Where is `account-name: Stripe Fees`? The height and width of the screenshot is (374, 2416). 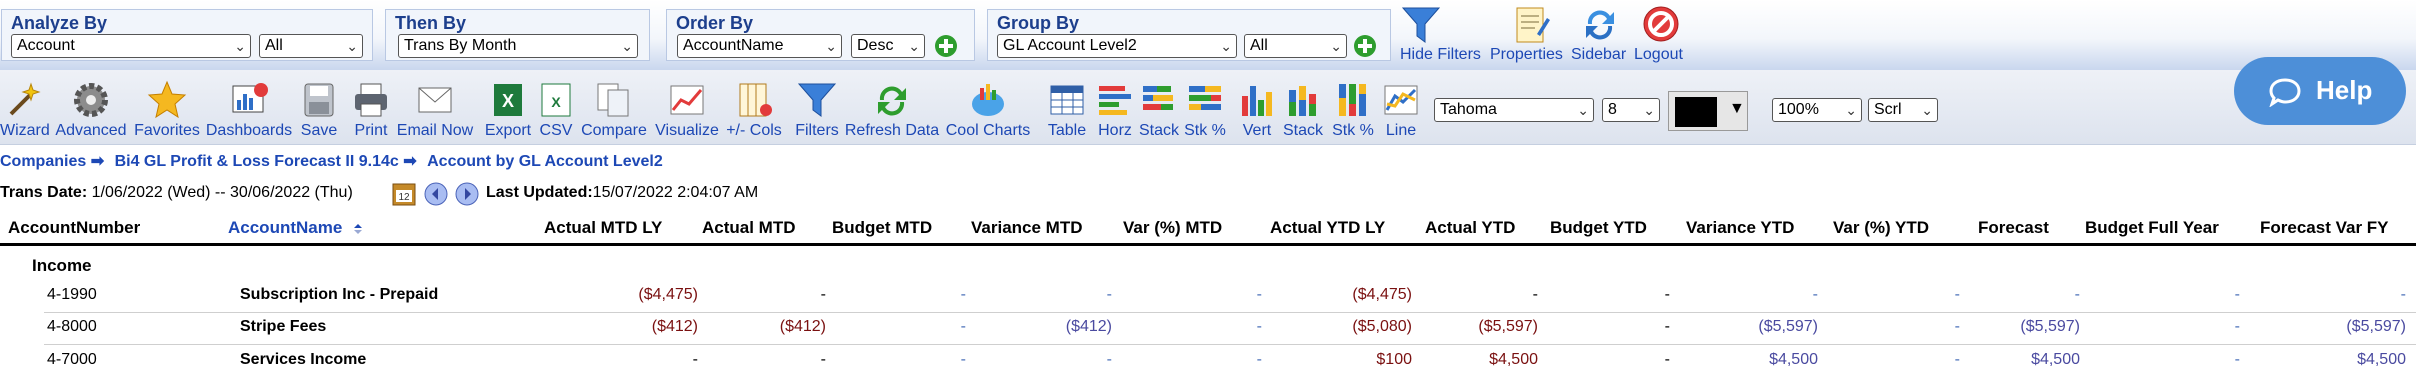
account-name: Stripe Fees is located at coordinates (283, 327).